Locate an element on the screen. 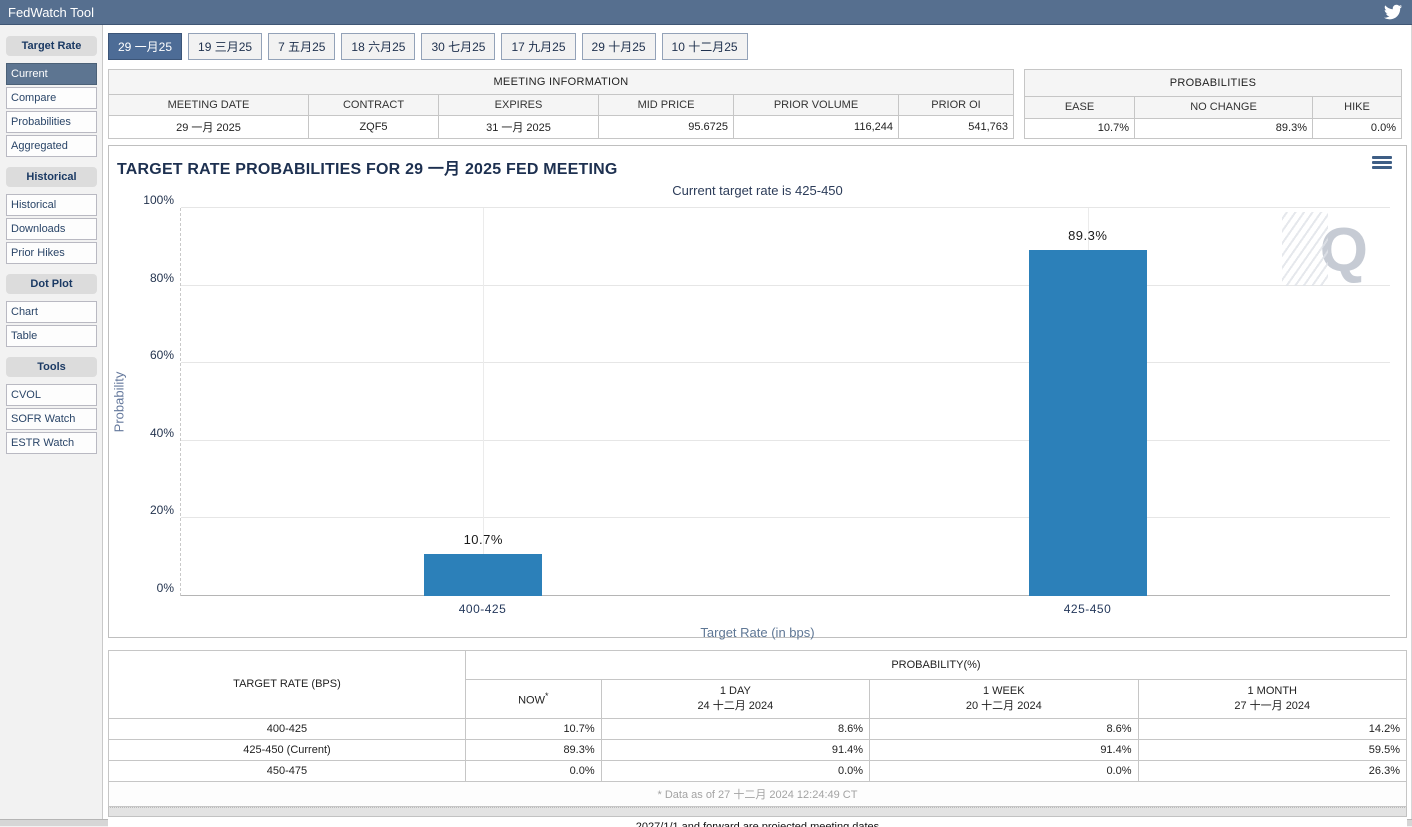 The image size is (1412, 827). col-prior-volume: PRIOR VOLUME is located at coordinates (816, 105).